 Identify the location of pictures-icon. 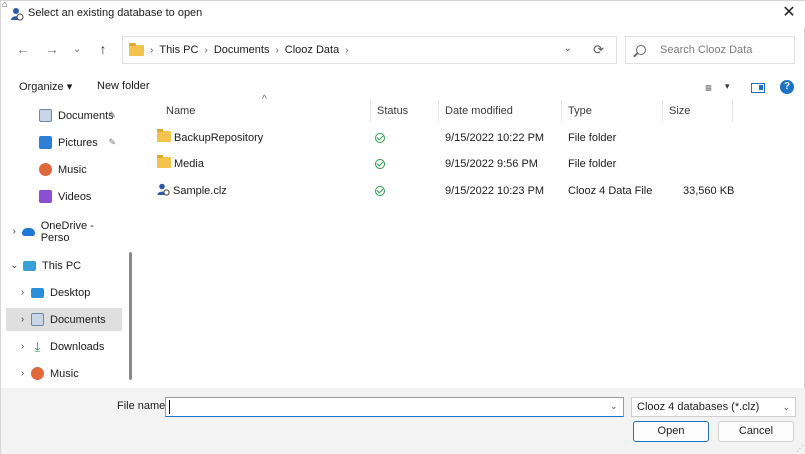
(45, 142).